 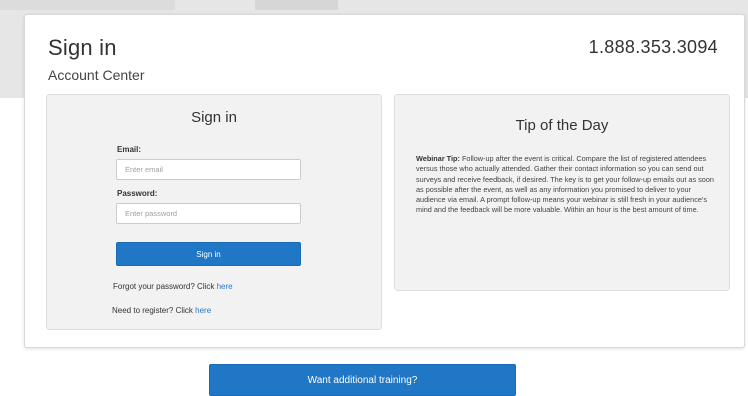 I want to click on page-subtitle: Account Center, so click(x=96, y=75).